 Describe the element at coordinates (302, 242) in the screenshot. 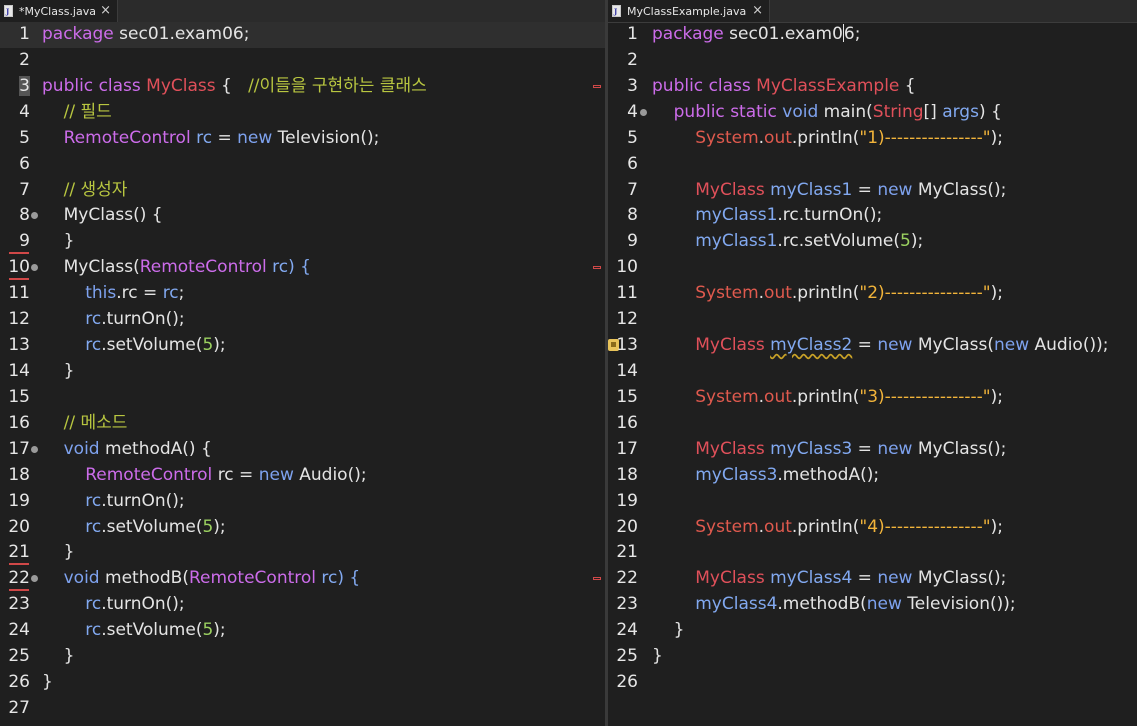

I see `code-line: 9 }` at that location.